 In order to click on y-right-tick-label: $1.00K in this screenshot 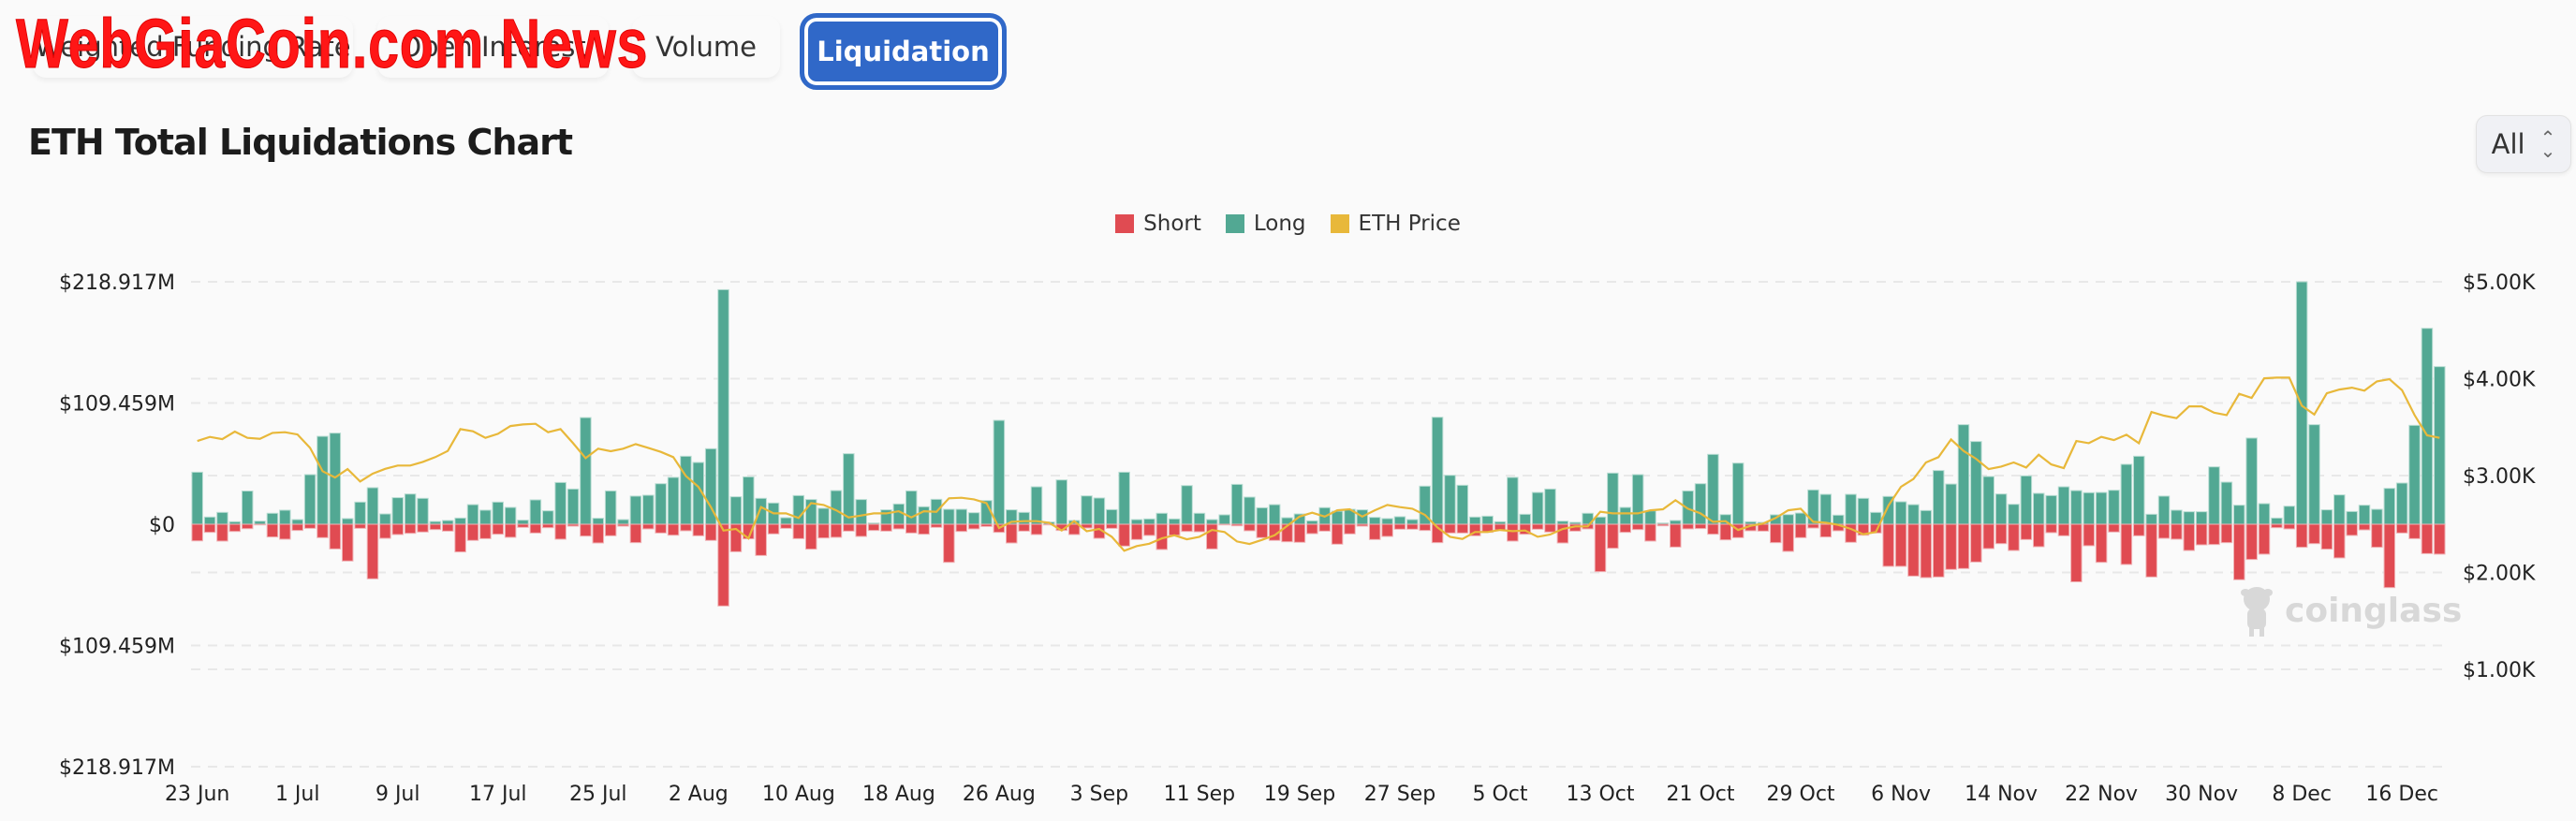, I will do `click(2499, 670)`.